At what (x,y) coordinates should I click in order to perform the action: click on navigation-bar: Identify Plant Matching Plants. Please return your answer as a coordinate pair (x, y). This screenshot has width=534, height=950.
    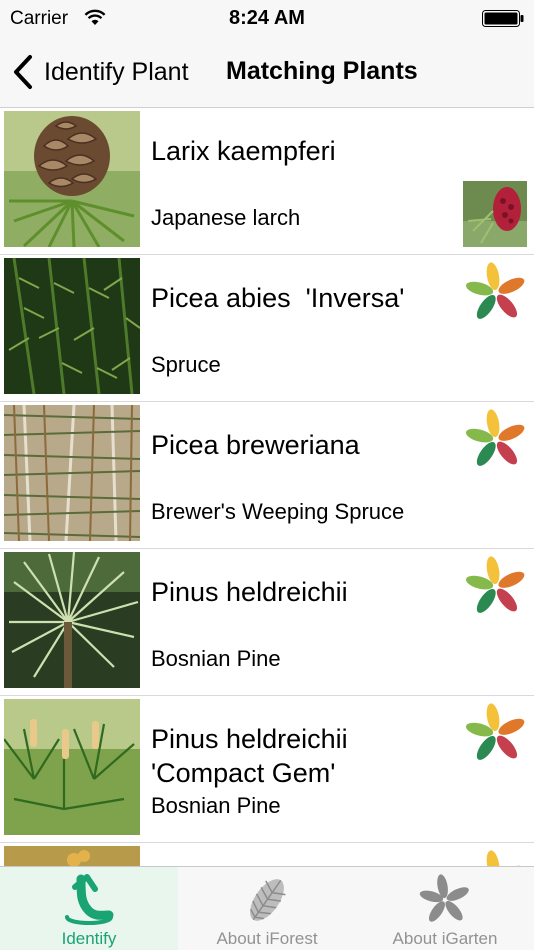
    Looking at the image, I should click on (267, 73).